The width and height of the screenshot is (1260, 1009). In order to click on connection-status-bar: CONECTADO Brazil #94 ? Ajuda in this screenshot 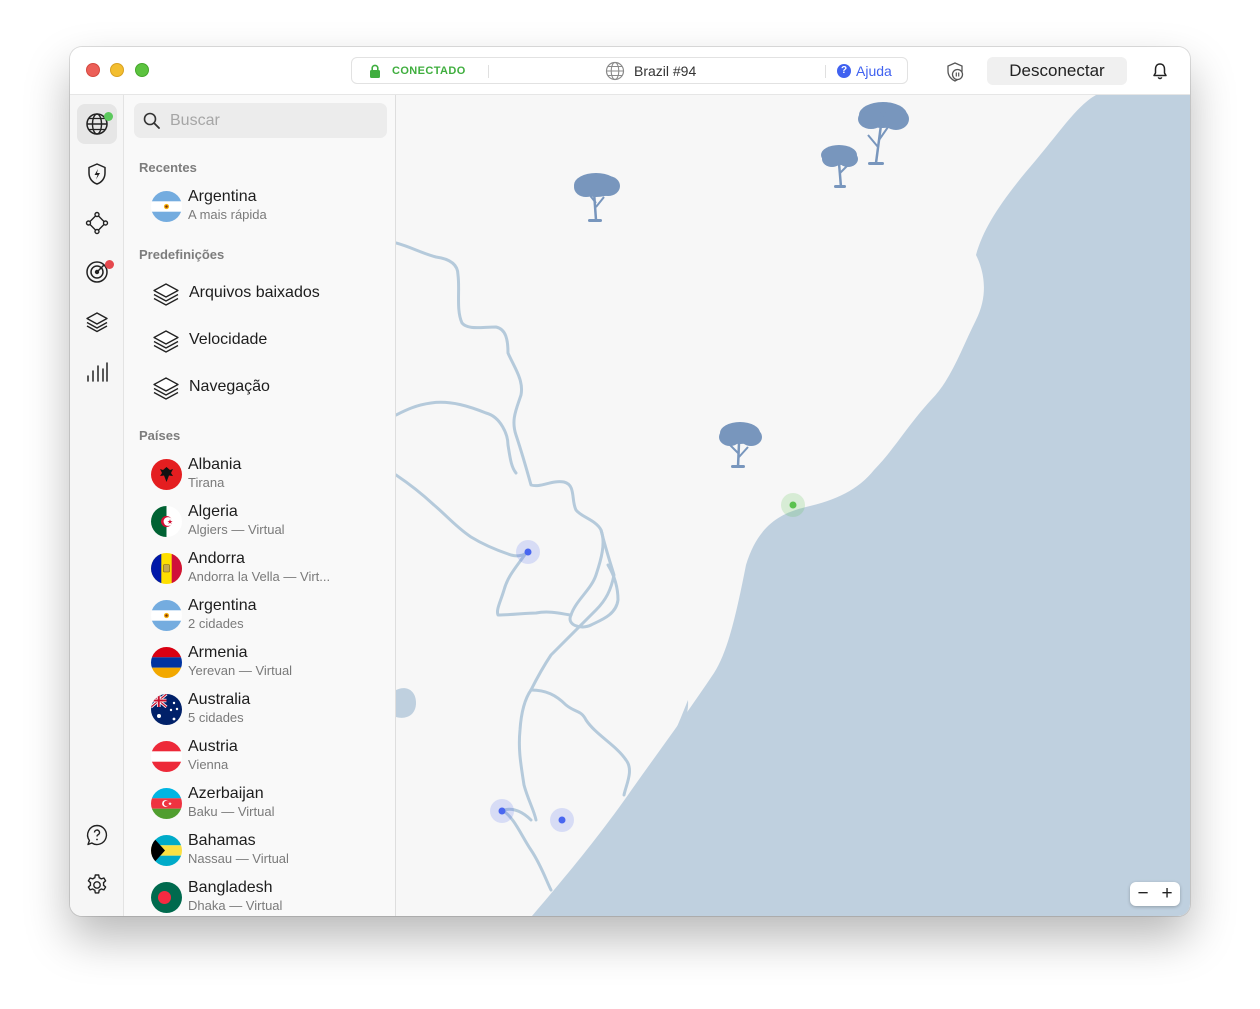, I will do `click(629, 70)`.